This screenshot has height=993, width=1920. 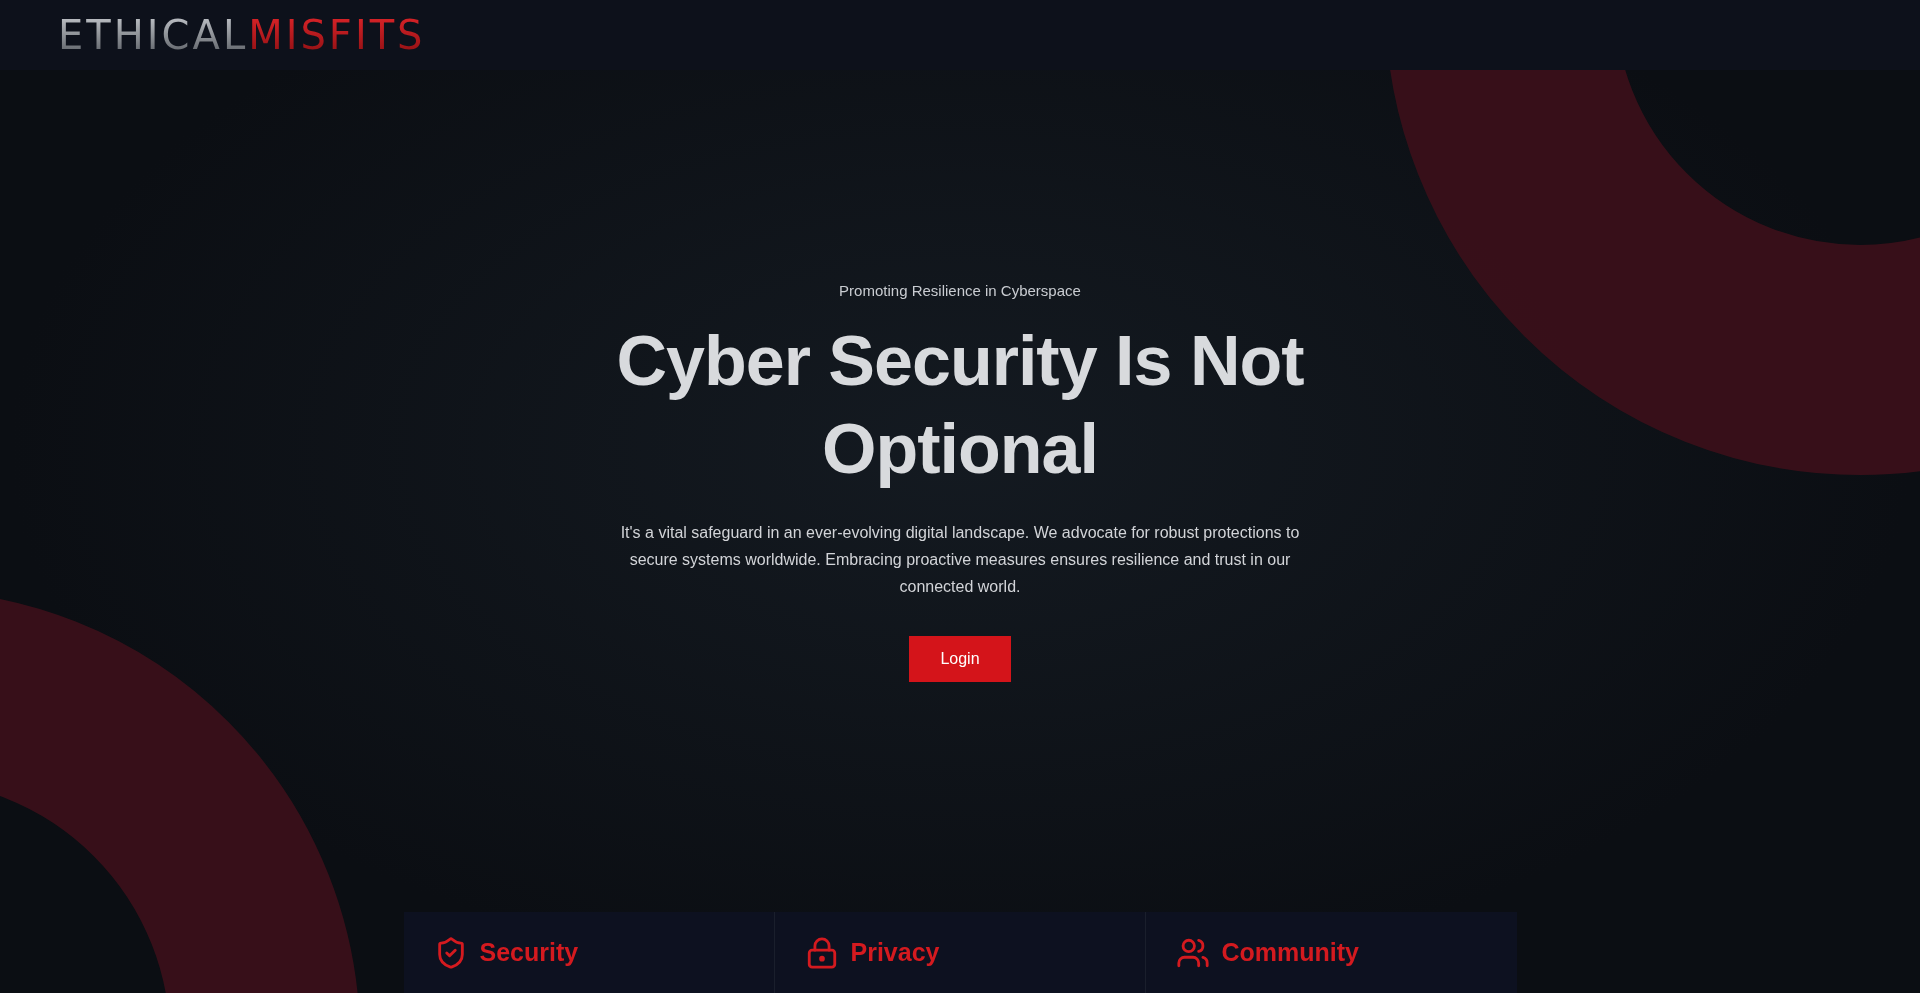 What do you see at coordinates (529, 952) in the screenshot?
I see `feature-title: Security` at bounding box center [529, 952].